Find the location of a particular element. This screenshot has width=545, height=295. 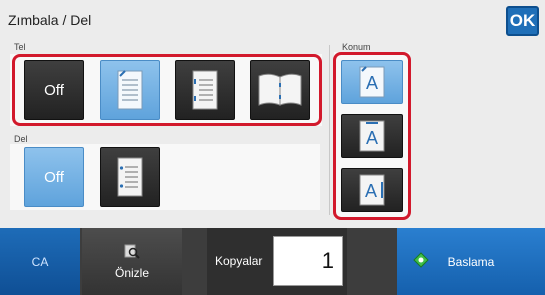

tel-saddle-staple-button is located at coordinates (280, 90).